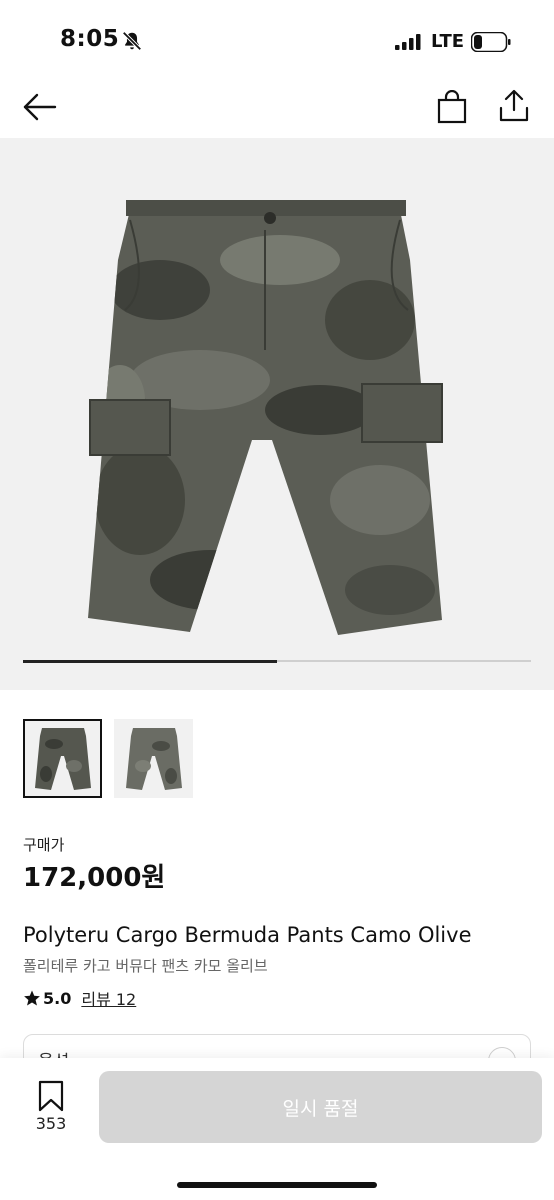 The width and height of the screenshot is (554, 1200). I want to click on status-time: 8:05, so click(90, 39).